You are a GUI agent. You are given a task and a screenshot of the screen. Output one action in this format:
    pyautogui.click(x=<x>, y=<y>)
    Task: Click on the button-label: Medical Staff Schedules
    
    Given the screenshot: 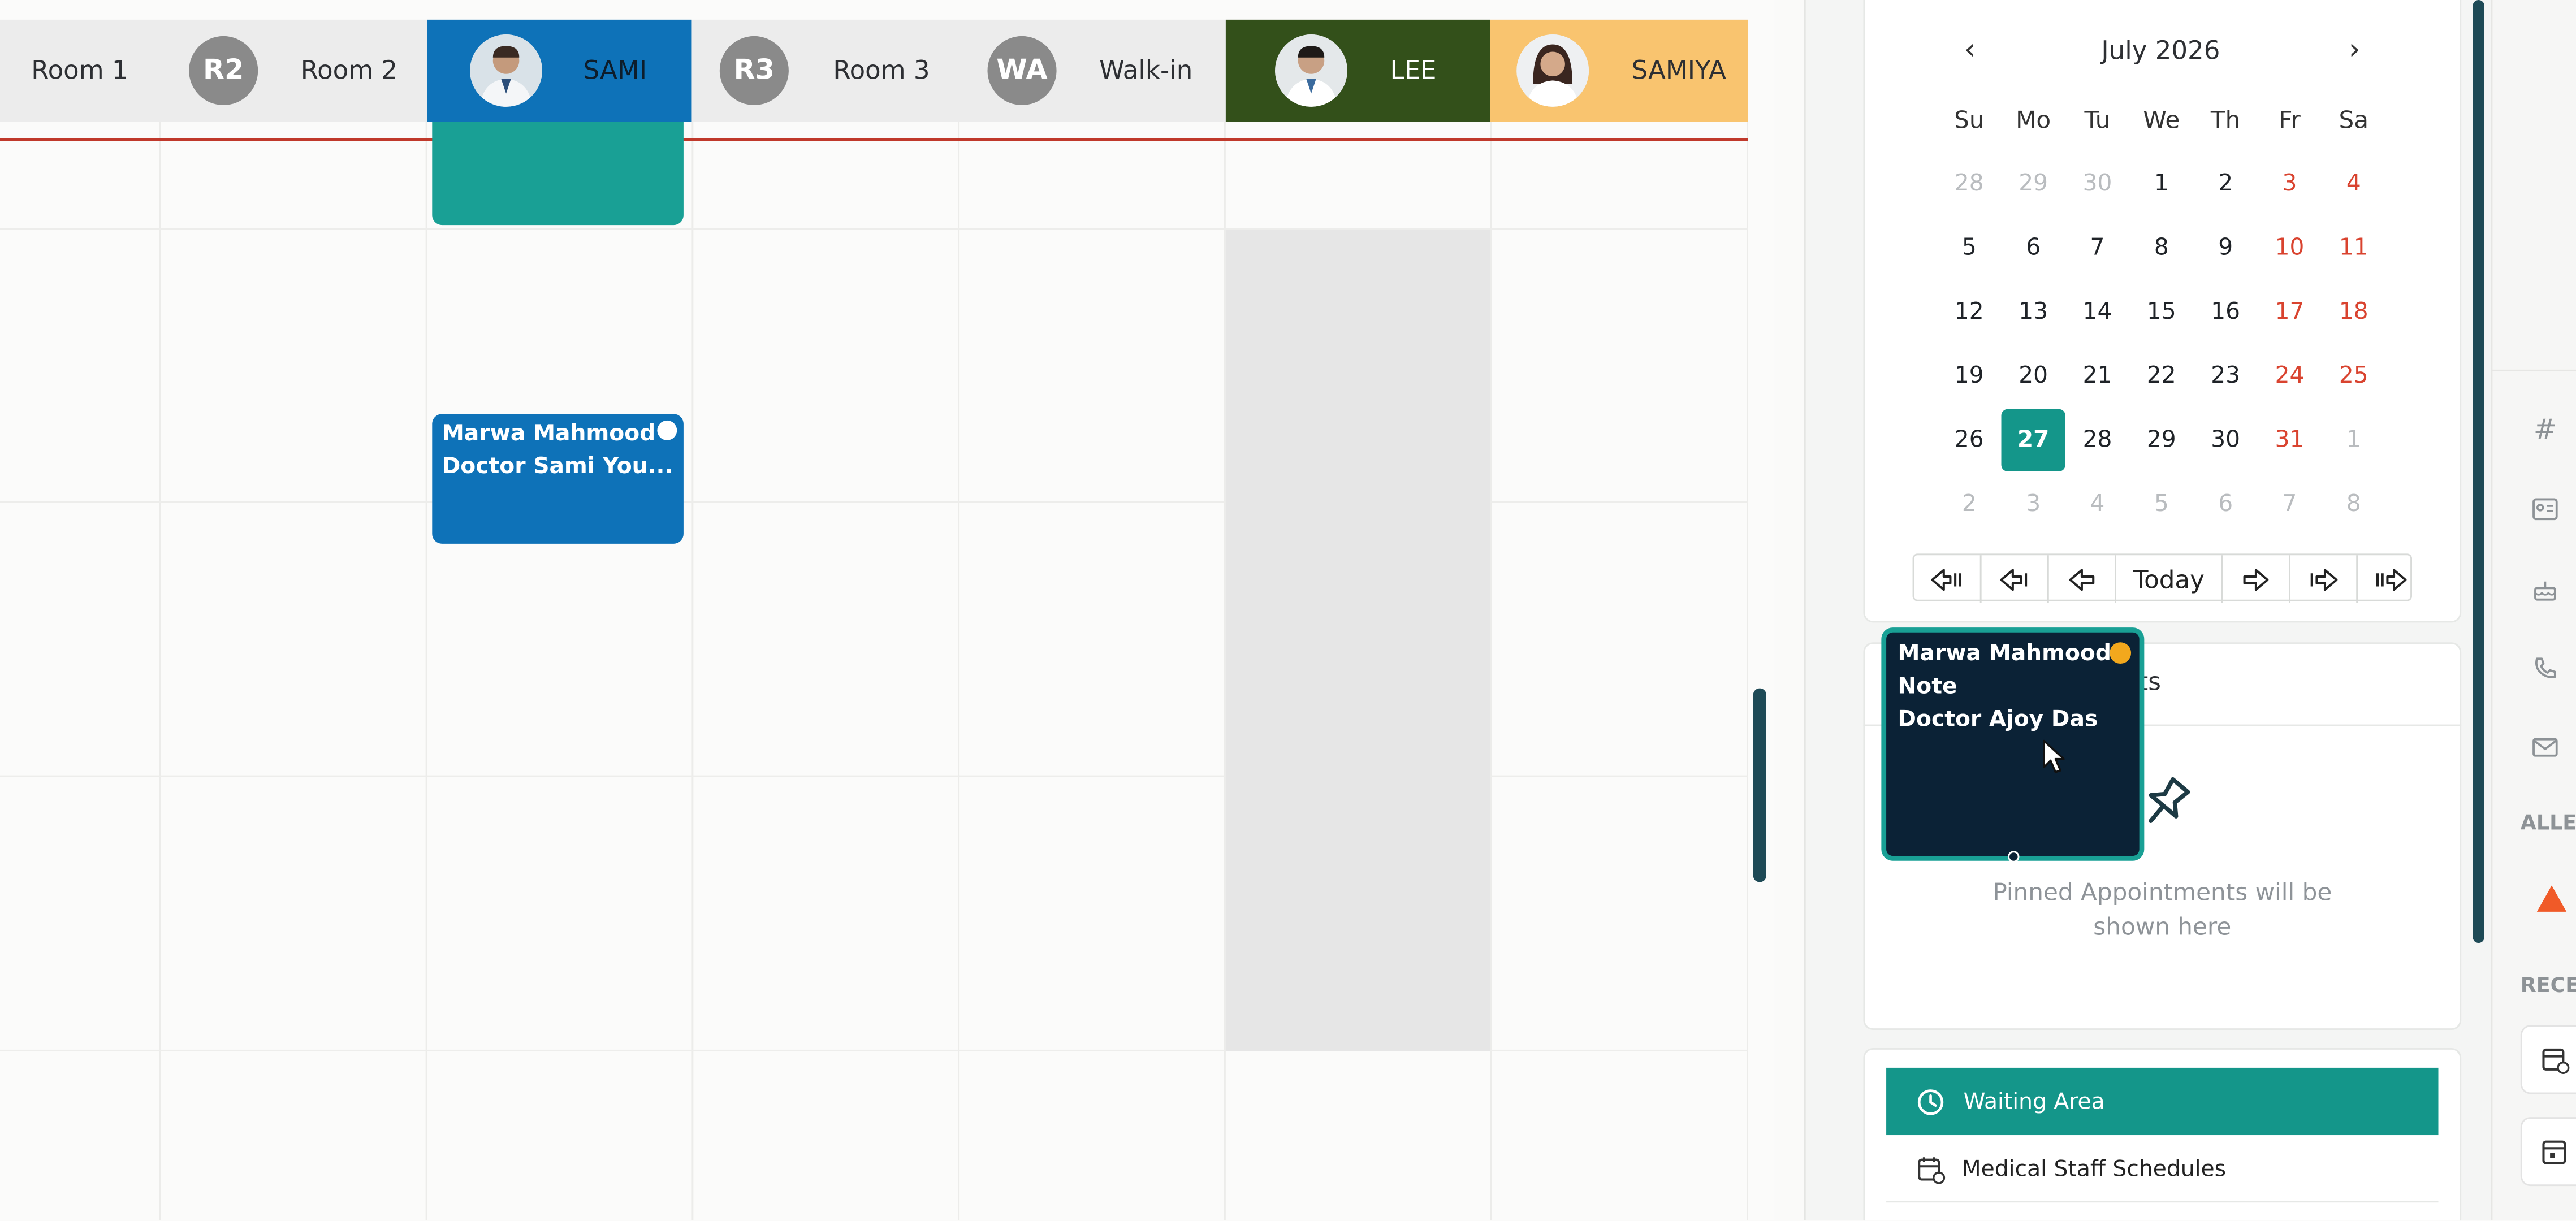 What is the action you would take?
    pyautogui.click(x=2094, y=1168)
    